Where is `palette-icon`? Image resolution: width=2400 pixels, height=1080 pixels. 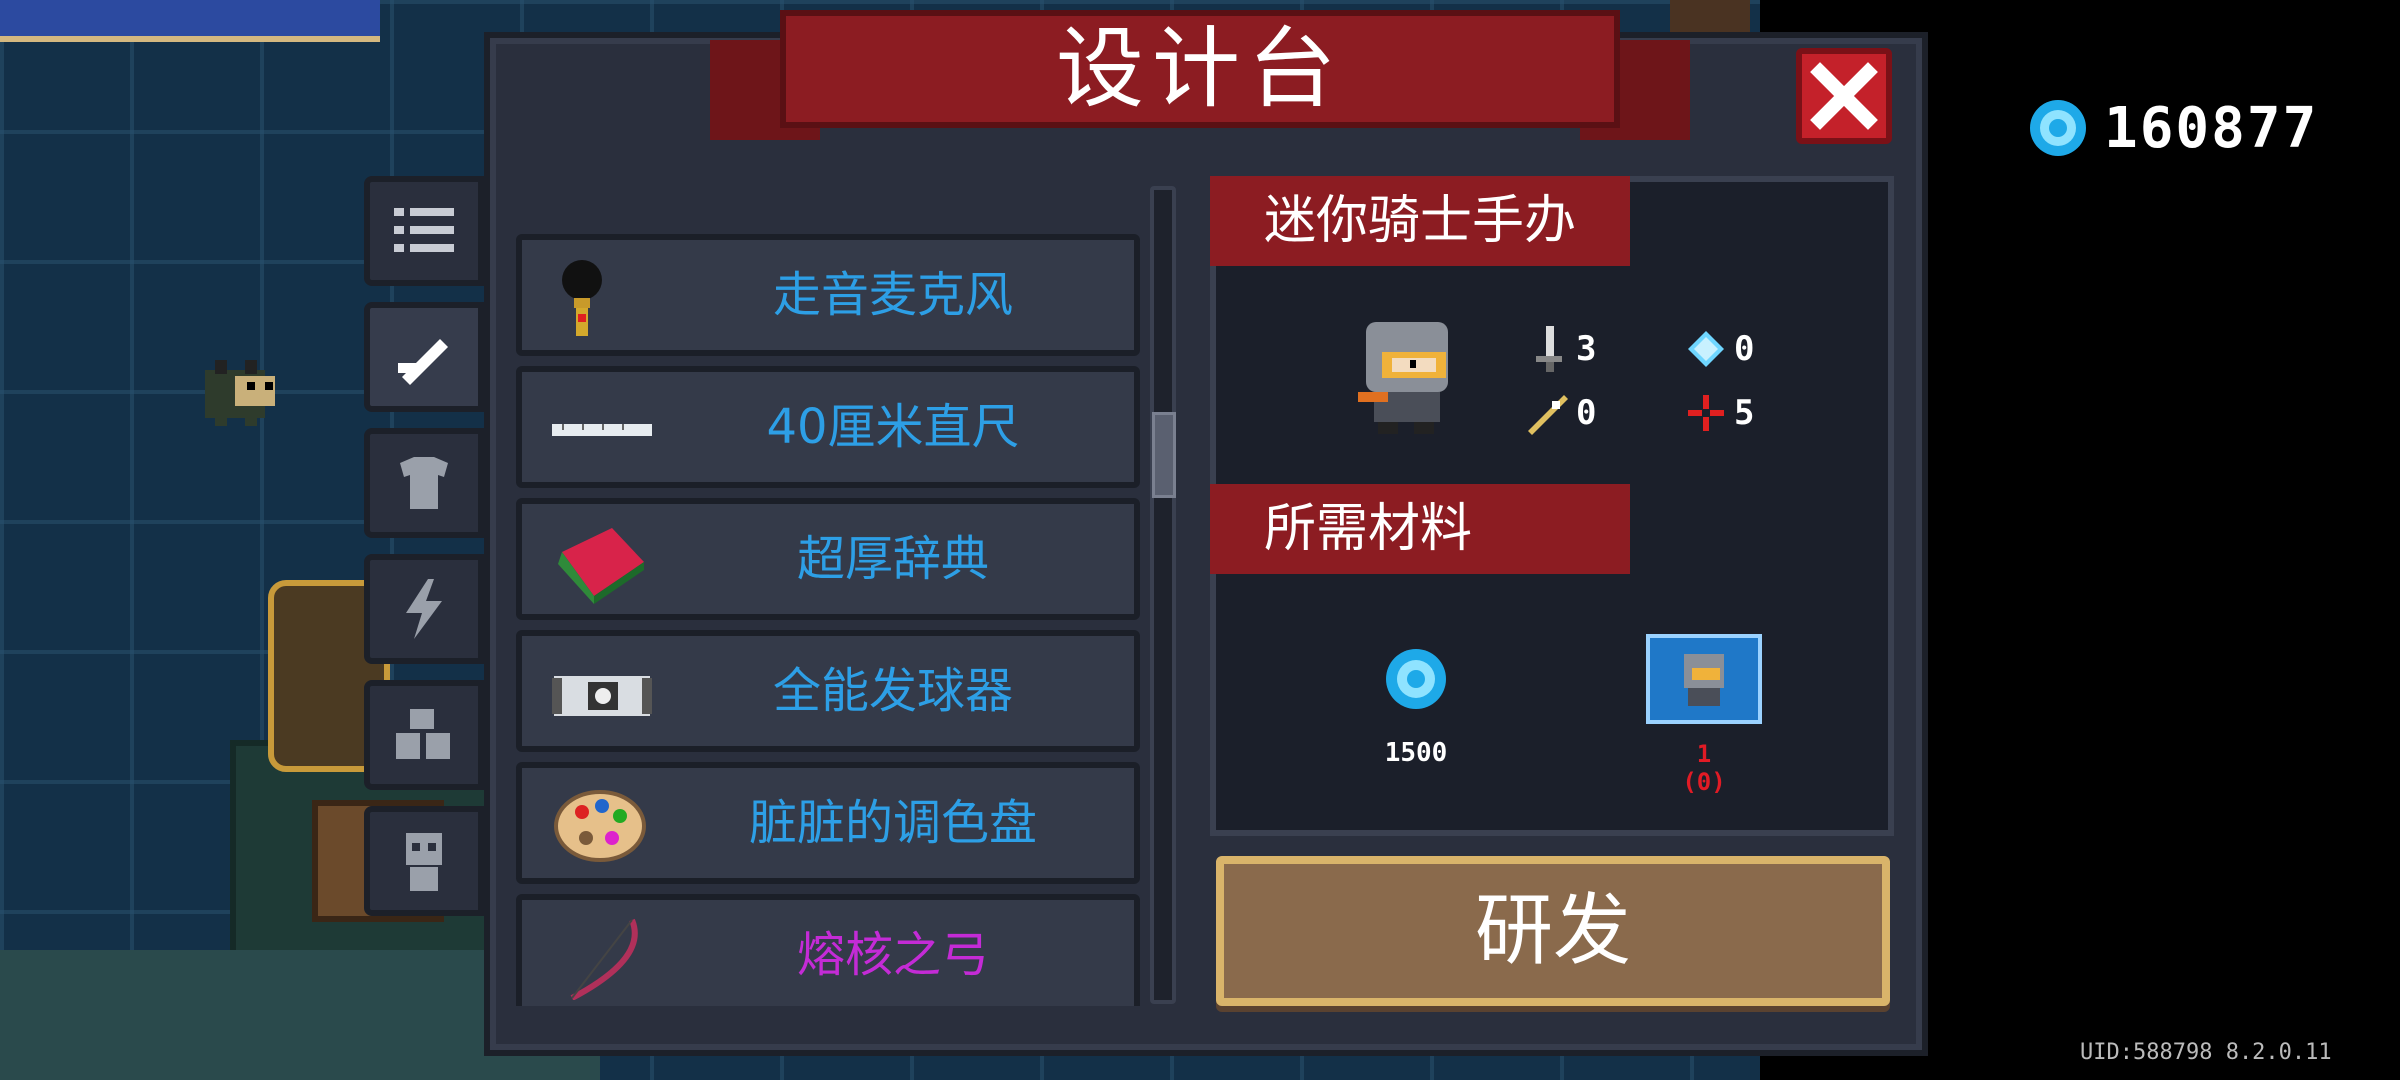 palette-icon is located at coordinates (600, 826).